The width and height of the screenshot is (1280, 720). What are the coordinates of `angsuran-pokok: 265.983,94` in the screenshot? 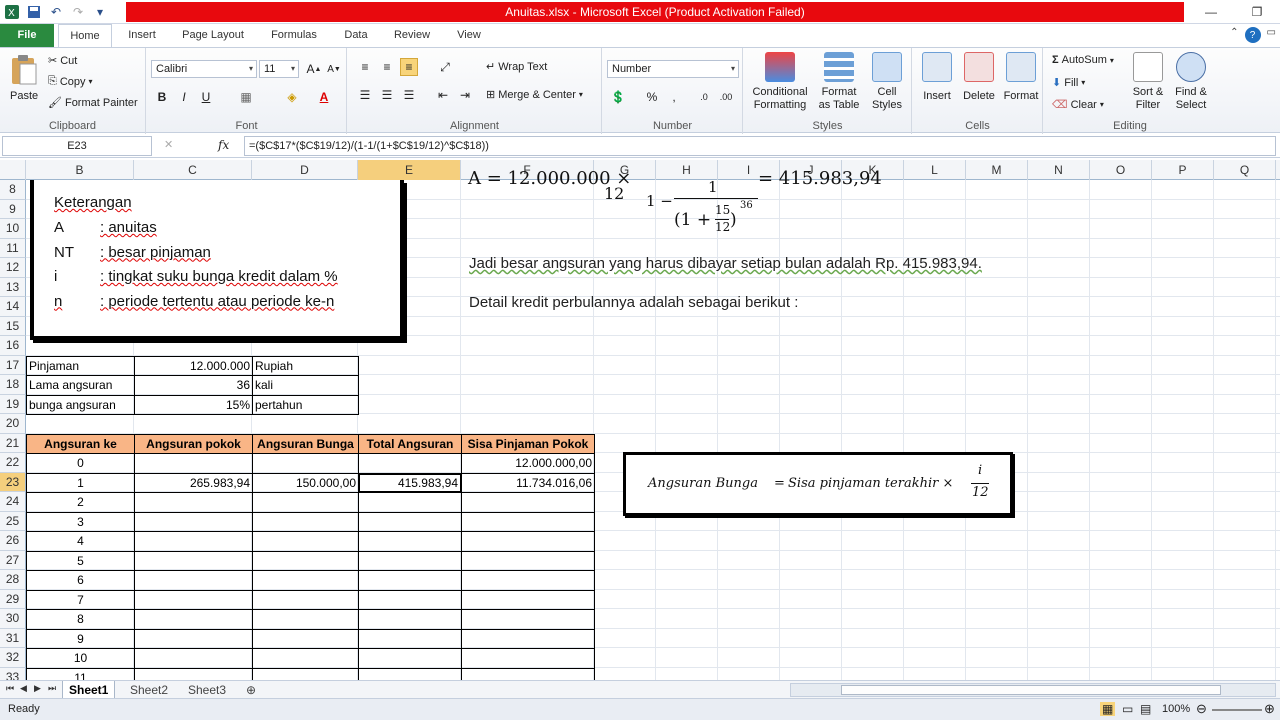 It's located at (193, 482).